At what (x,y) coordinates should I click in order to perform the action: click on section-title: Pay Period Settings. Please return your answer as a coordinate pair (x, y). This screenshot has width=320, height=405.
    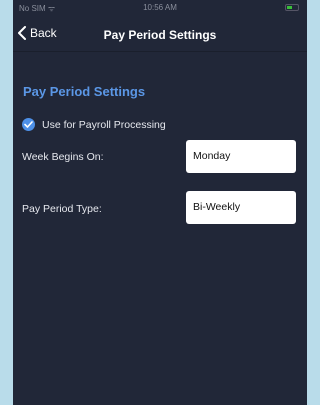
    Looking at the image, I should click on (84, 91).